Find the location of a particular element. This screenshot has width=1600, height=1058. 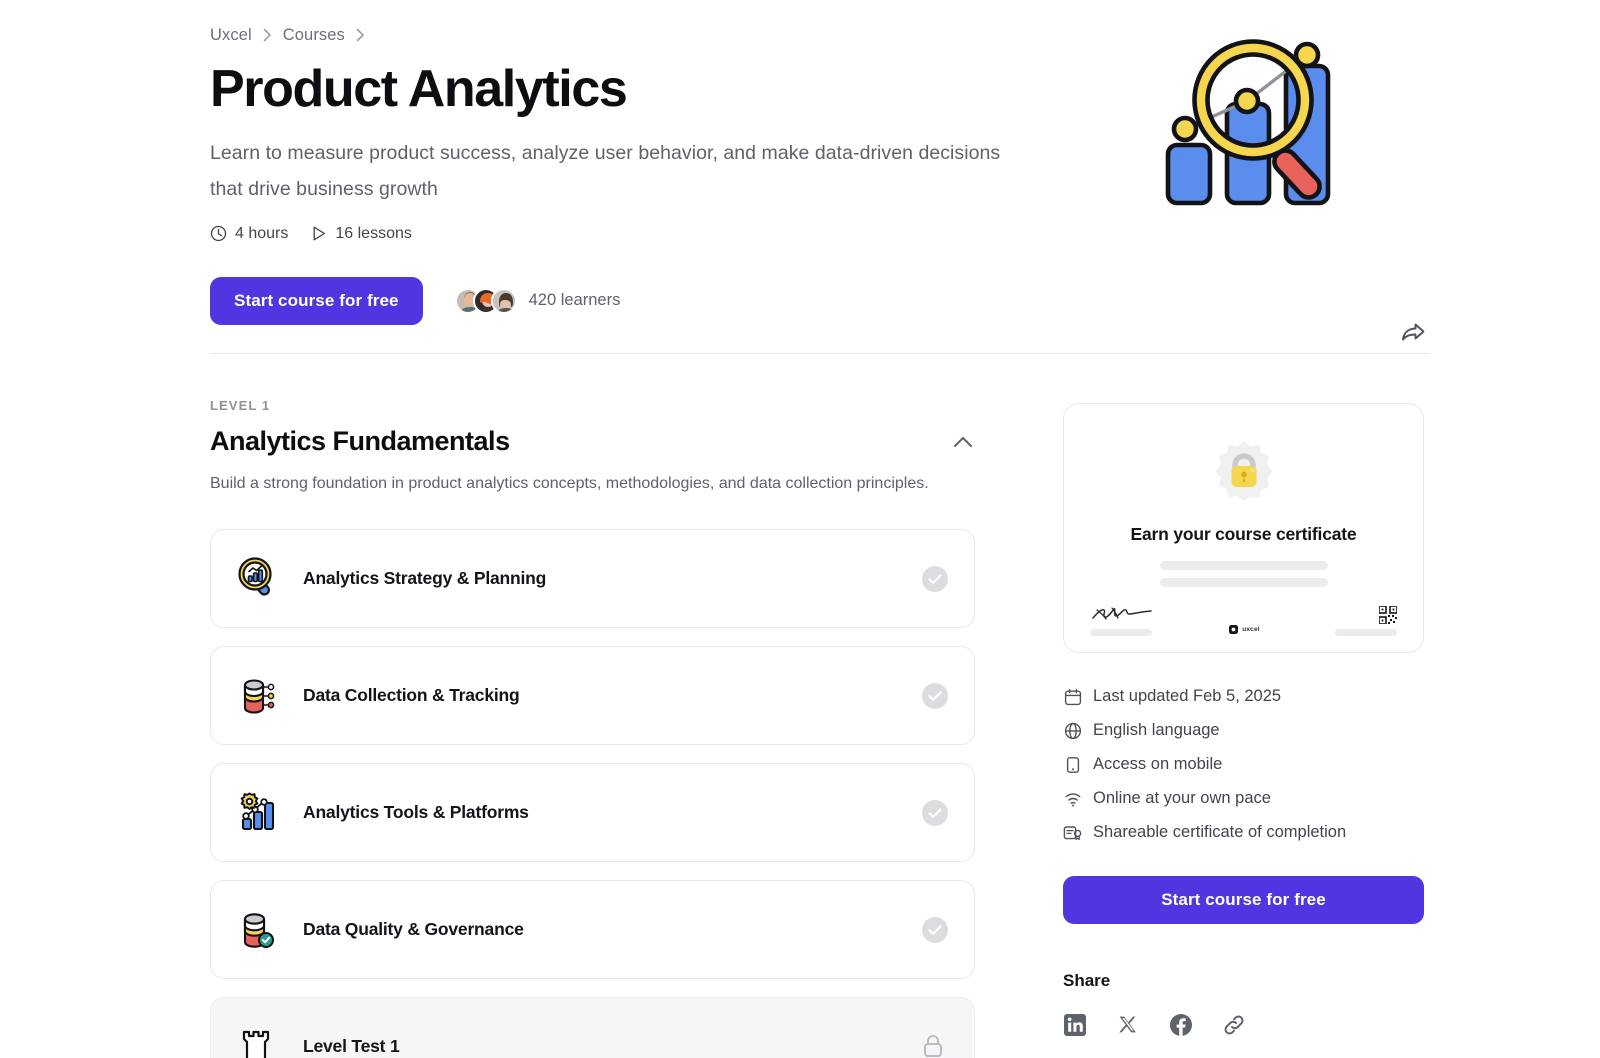

database-check-icon is located at coordinates (258, 930).